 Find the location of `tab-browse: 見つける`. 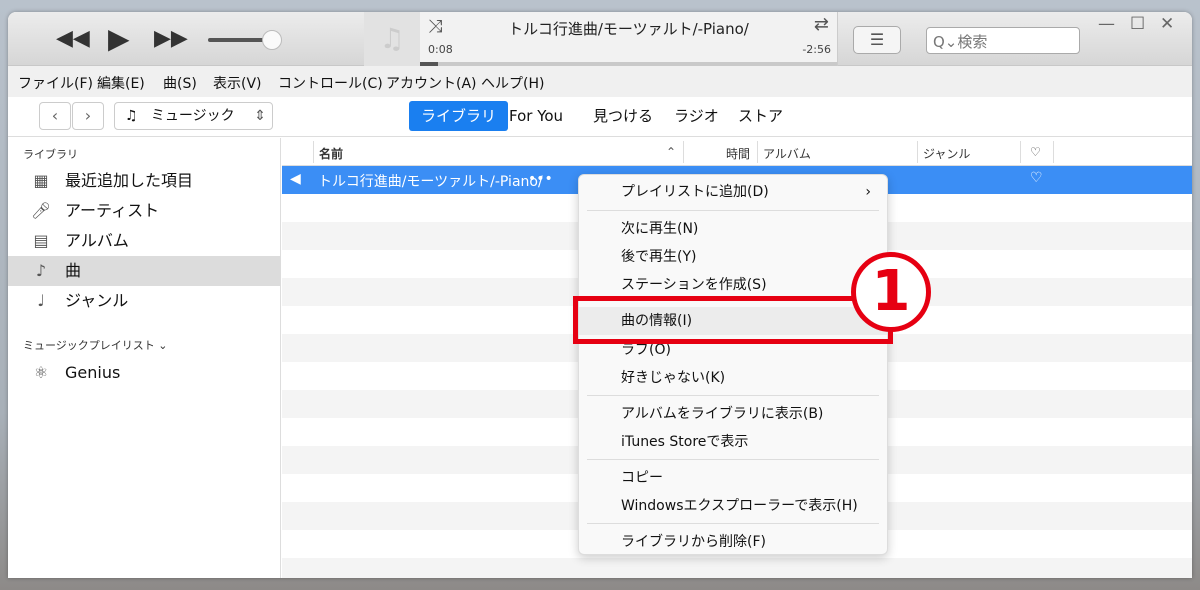

tab-browse: 見つける is located at coordinates (623, 116).